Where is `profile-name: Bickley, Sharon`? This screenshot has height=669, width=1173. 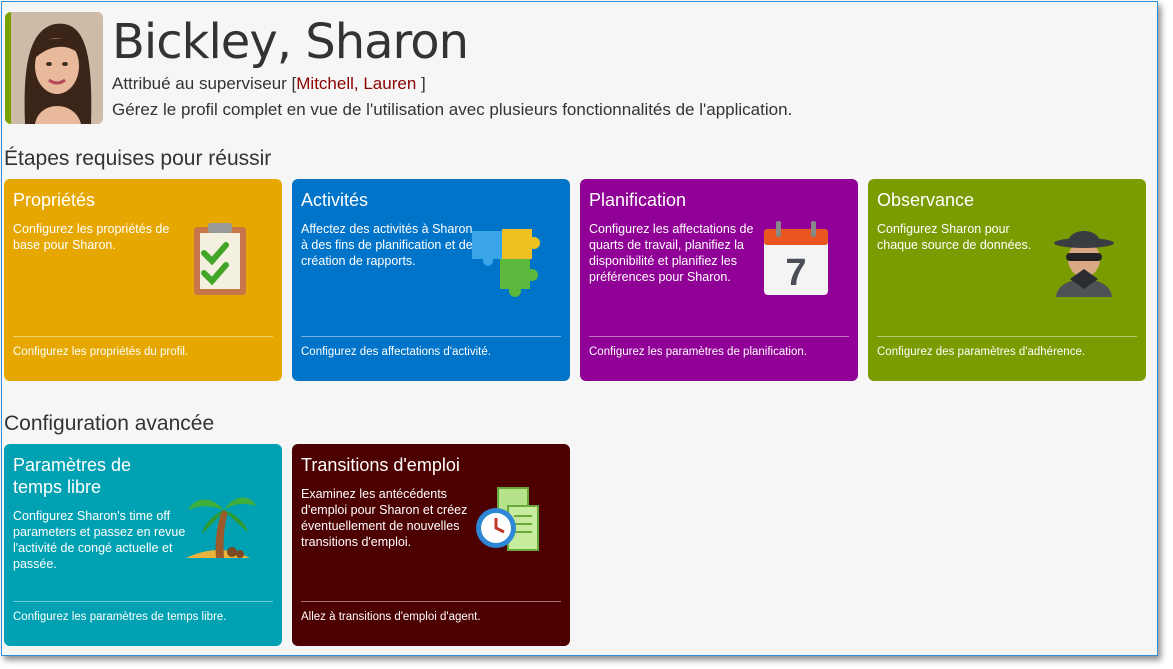
profile-name: Bickley, Sharon is located at coordinates (290, 42).